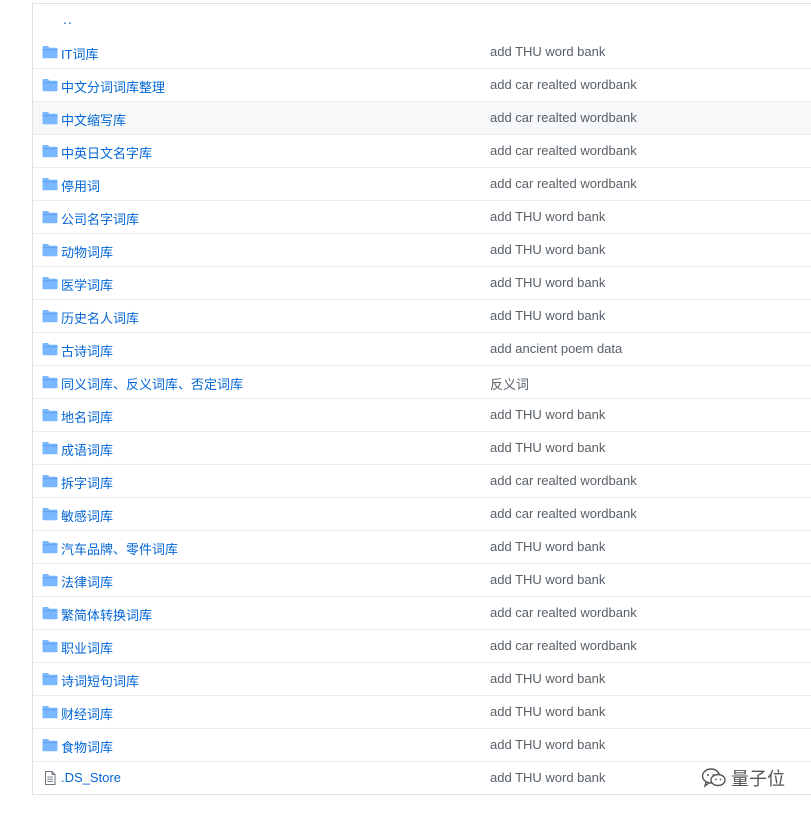  I want to click on parent-directory-link: .., so click(68, 19).